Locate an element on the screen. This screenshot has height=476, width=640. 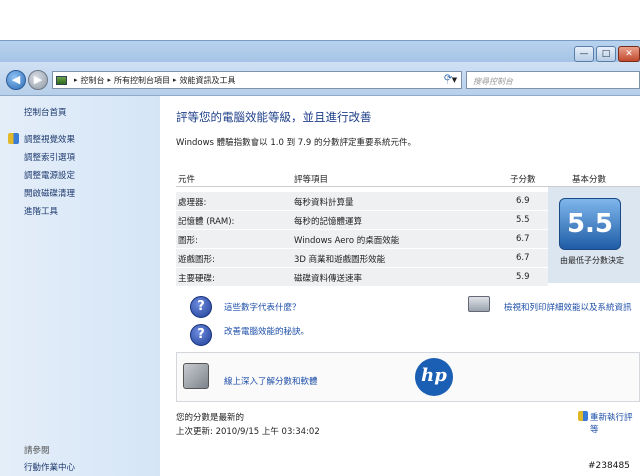
see-also-heading: 請參閱 is located at coordinates (37, 451).